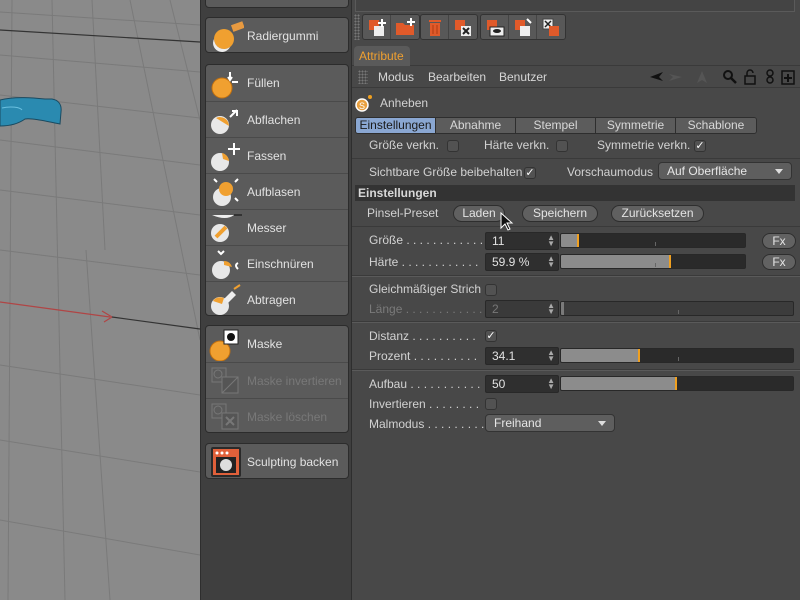 The height and width of the screenshot is (600, 800). What do you see at coordinates (779, 241) in the screenshot?
I see `size-fx-button: Fx` at bounding box center [779, 241].